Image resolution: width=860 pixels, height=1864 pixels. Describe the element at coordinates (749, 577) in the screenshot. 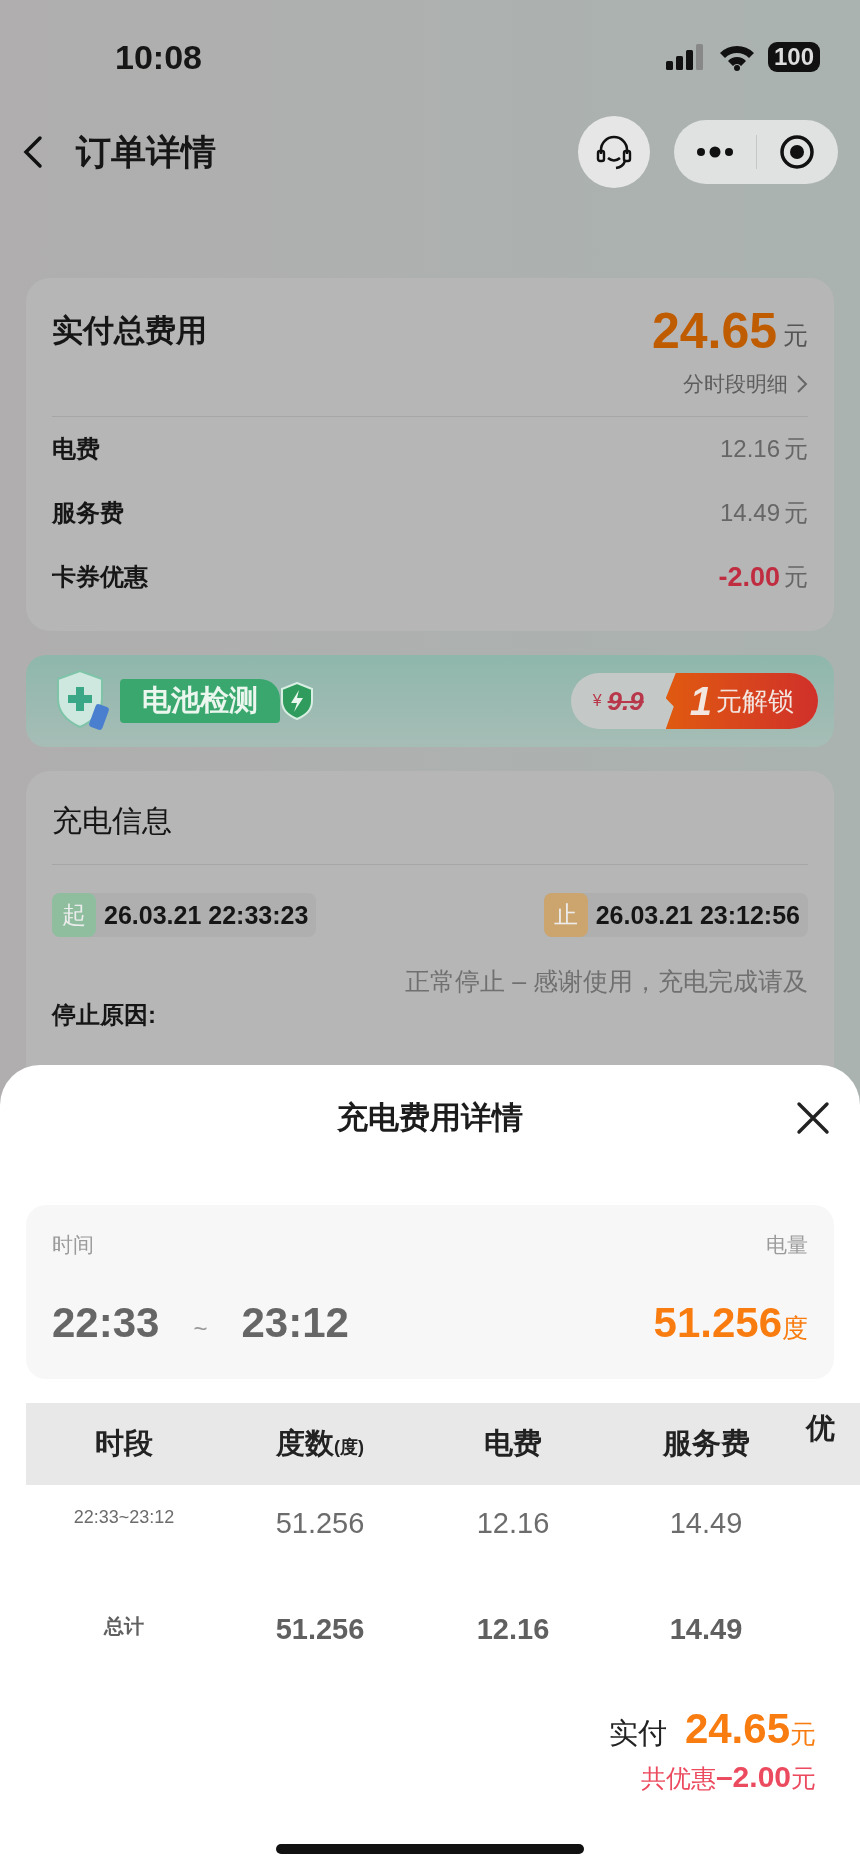

I see `fee-value: -2.00` at that location.